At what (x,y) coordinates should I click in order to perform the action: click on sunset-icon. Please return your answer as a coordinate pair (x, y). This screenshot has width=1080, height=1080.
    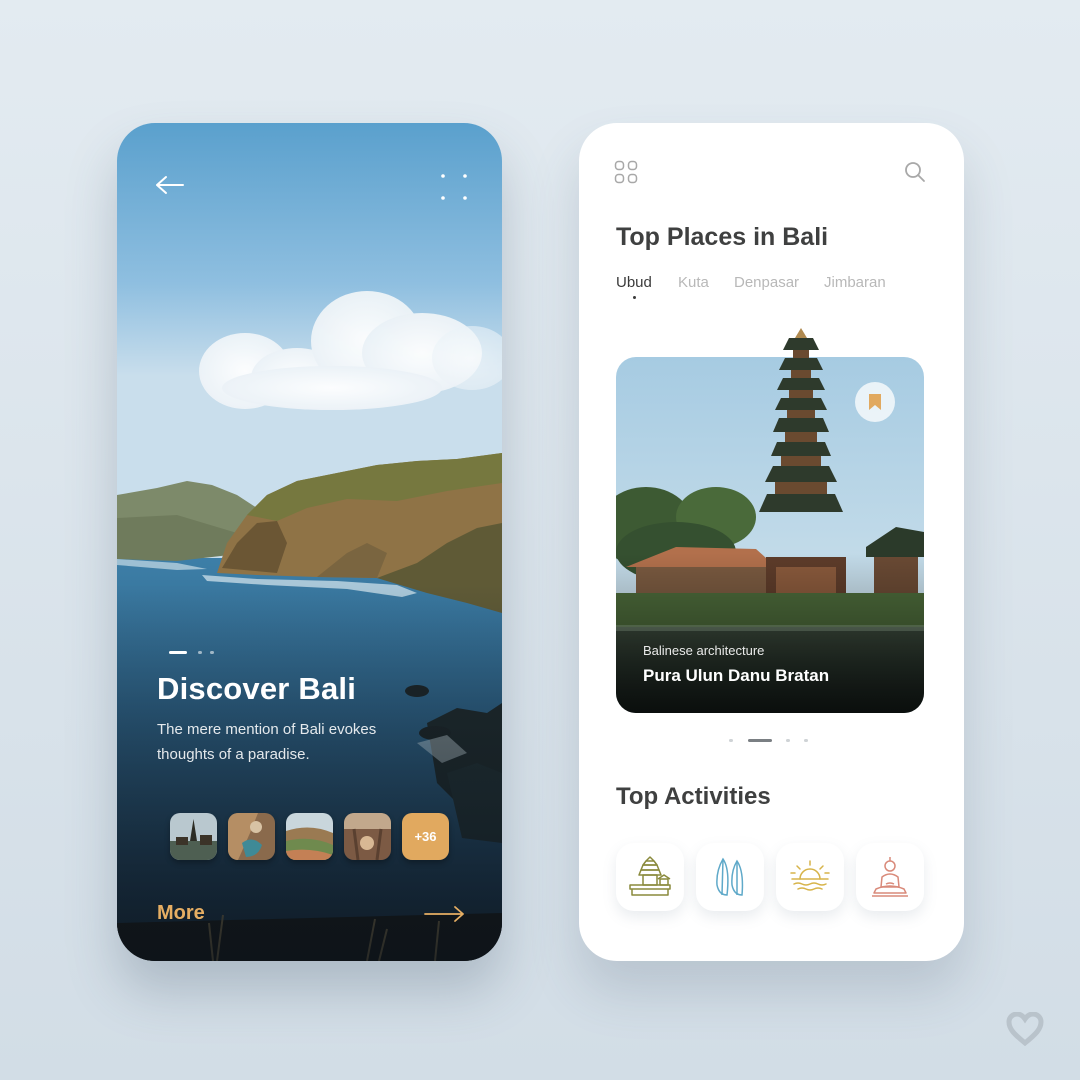
    Looking at the image, I should click on (810, 875).